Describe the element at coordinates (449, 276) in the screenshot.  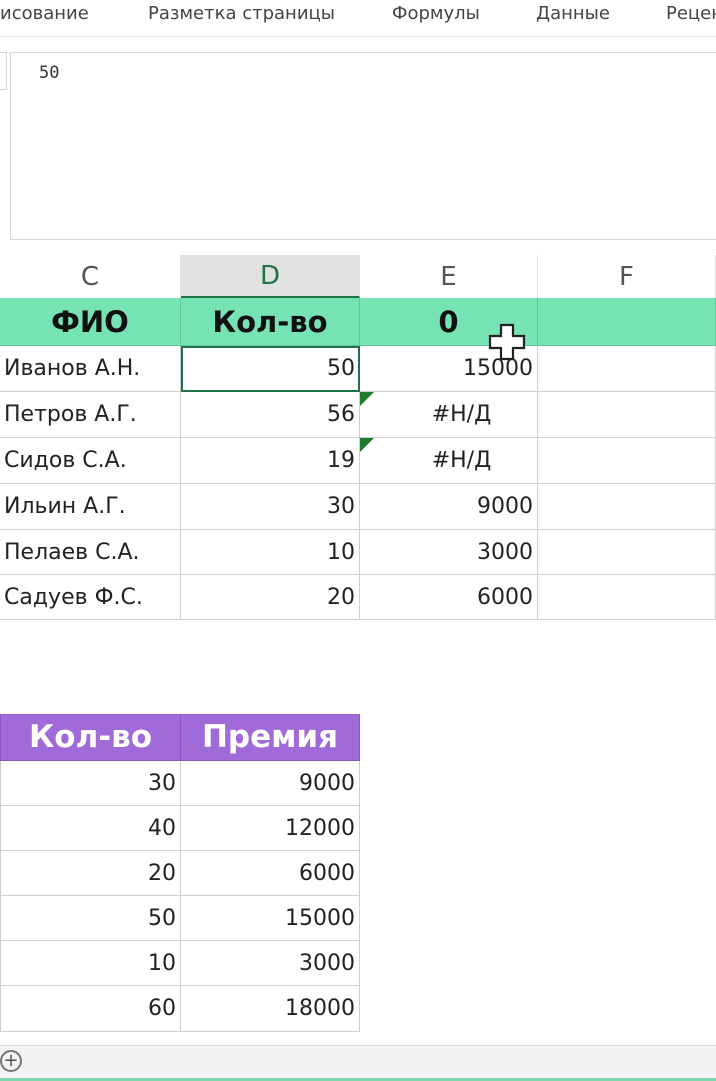
I see `column-header-e: E` at that location.